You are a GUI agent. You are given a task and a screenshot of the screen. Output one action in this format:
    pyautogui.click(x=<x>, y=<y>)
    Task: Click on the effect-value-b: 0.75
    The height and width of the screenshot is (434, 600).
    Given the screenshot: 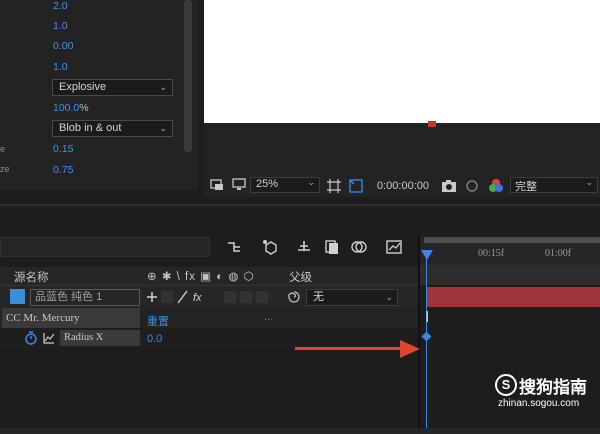 What is the action you would take?
    pyautogui.click(x=63, y=170)
    